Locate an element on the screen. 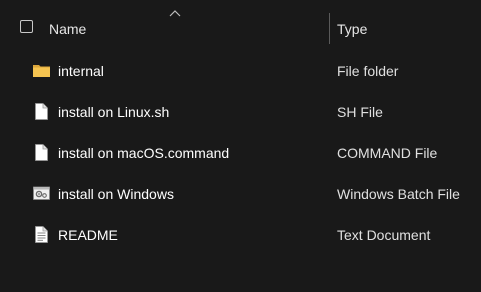 The width and height of the screenshot is (481, 292). file-name: install on macOS.command is located at coordinates (144, 153).